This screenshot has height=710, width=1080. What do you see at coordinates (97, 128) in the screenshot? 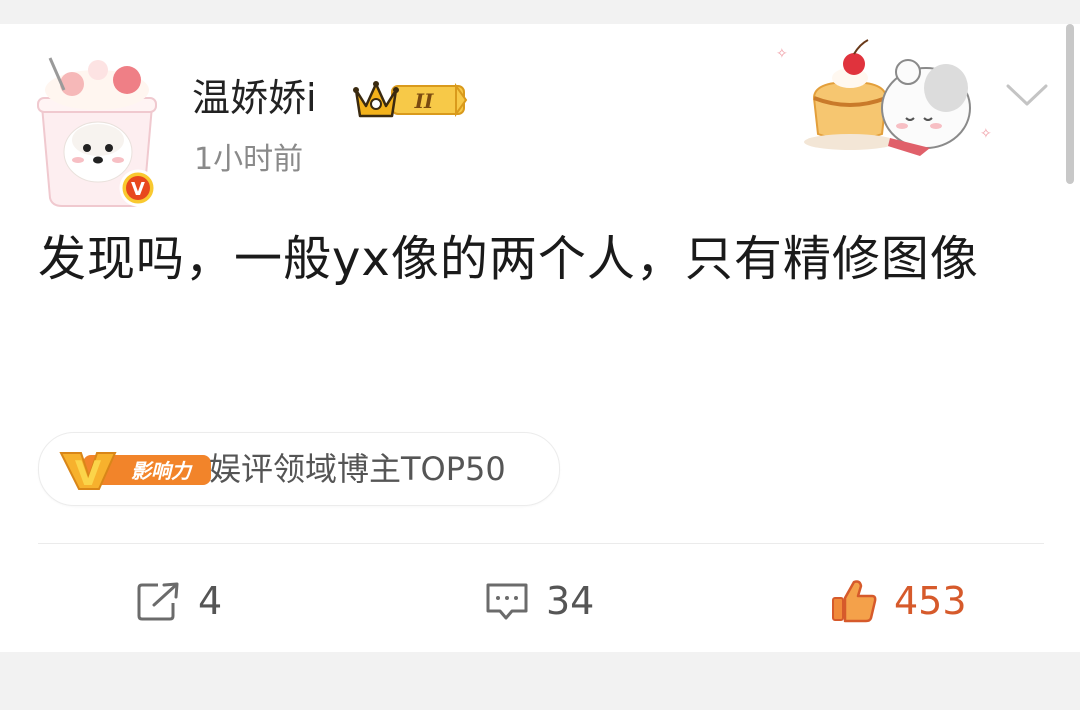
I see `avatar: V` at bounding box center [97, 128].